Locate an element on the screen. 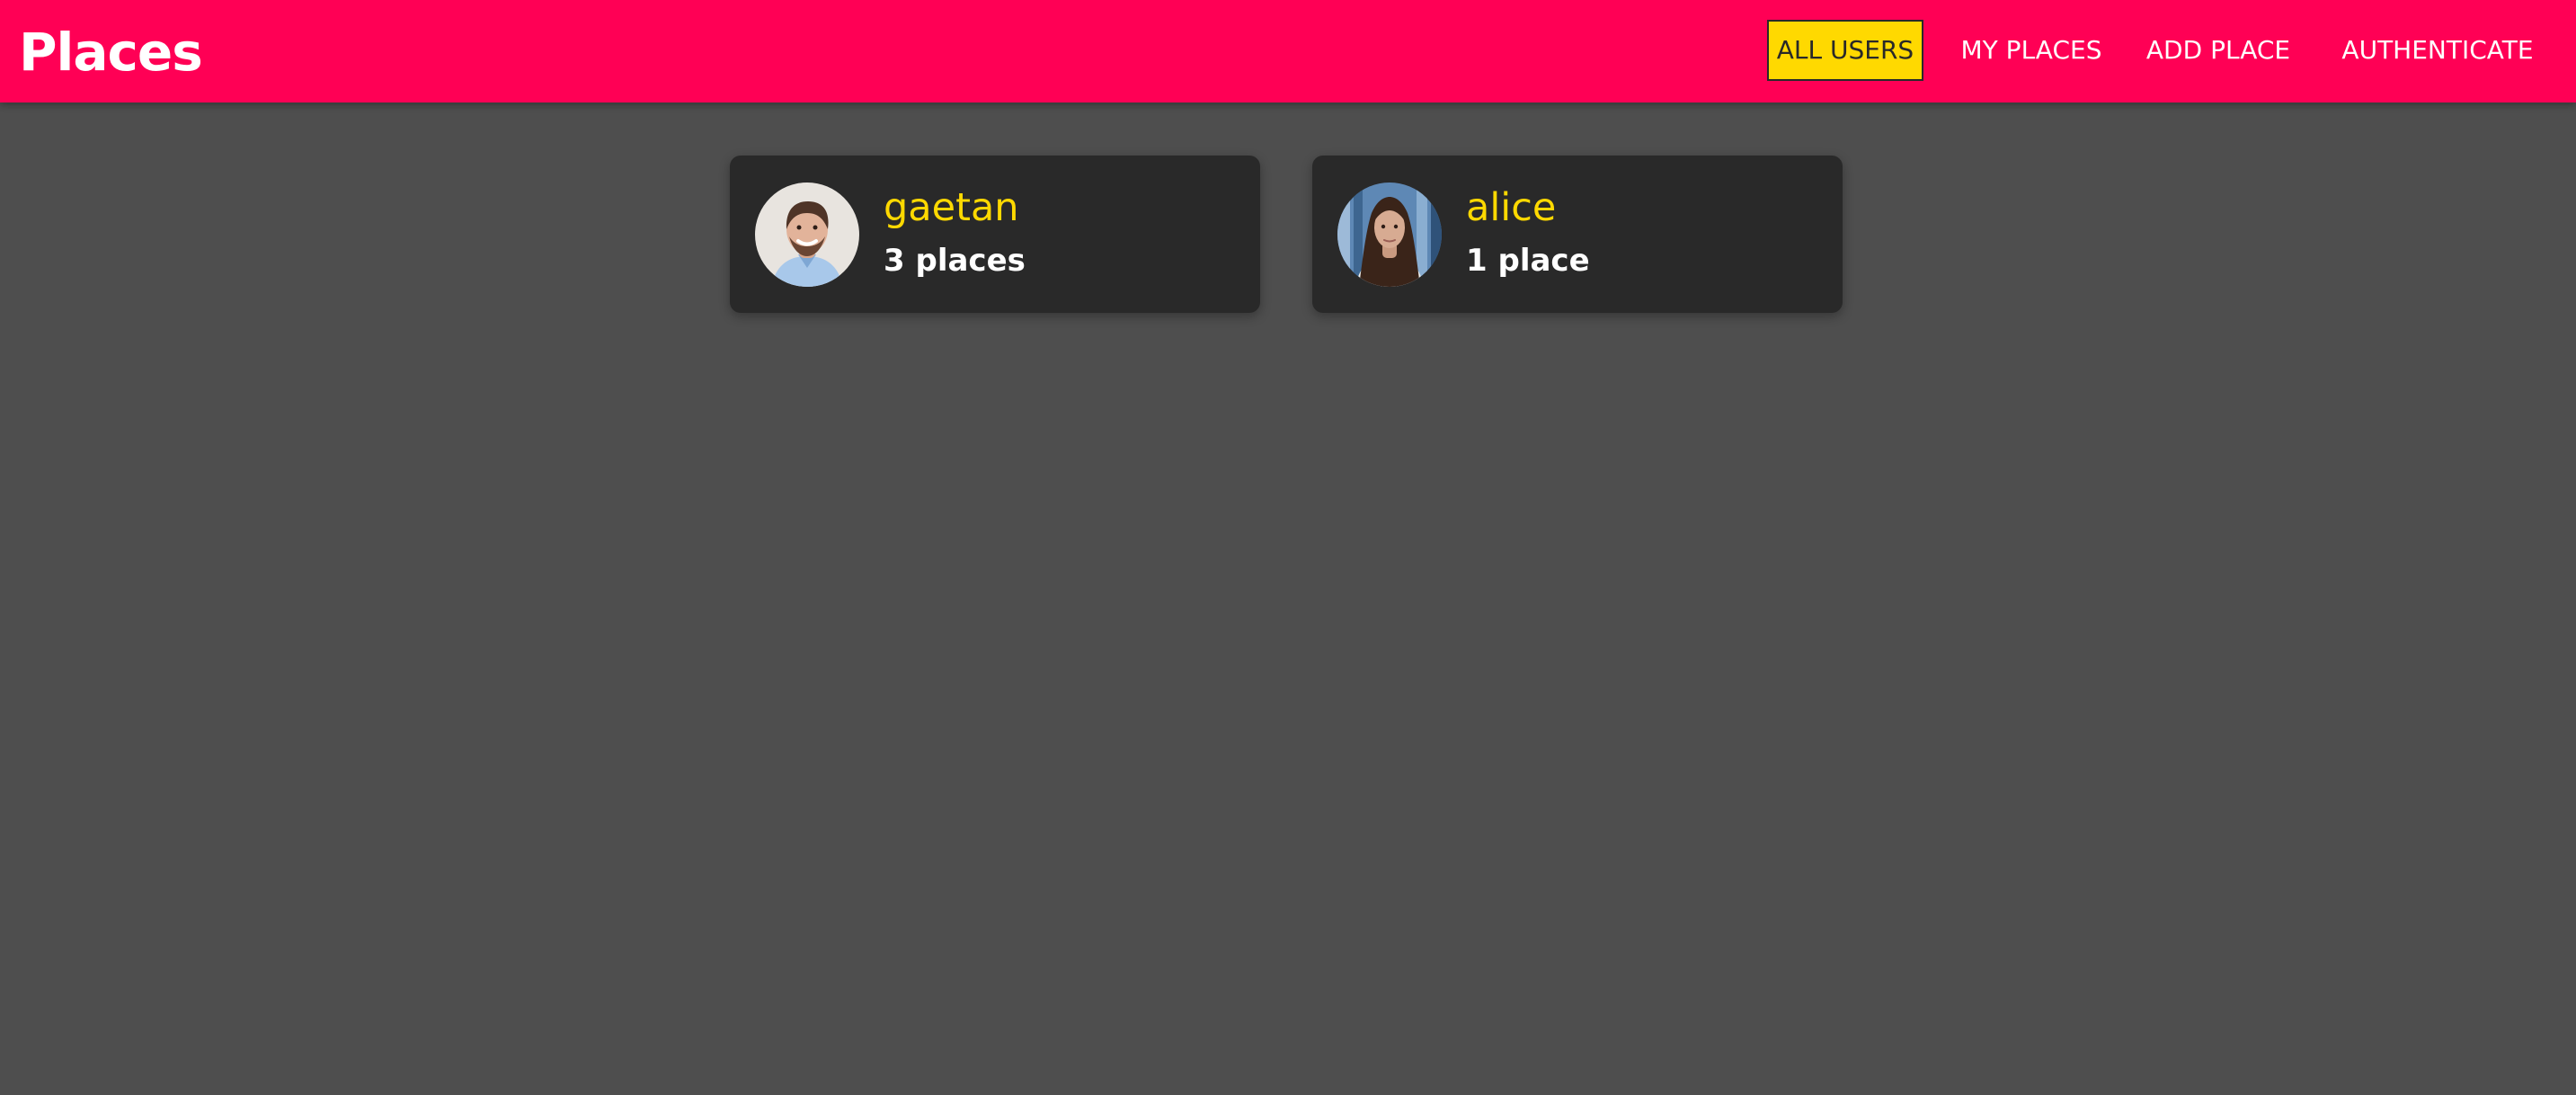  app-title-link: Places is located at coordinates (111, 52).